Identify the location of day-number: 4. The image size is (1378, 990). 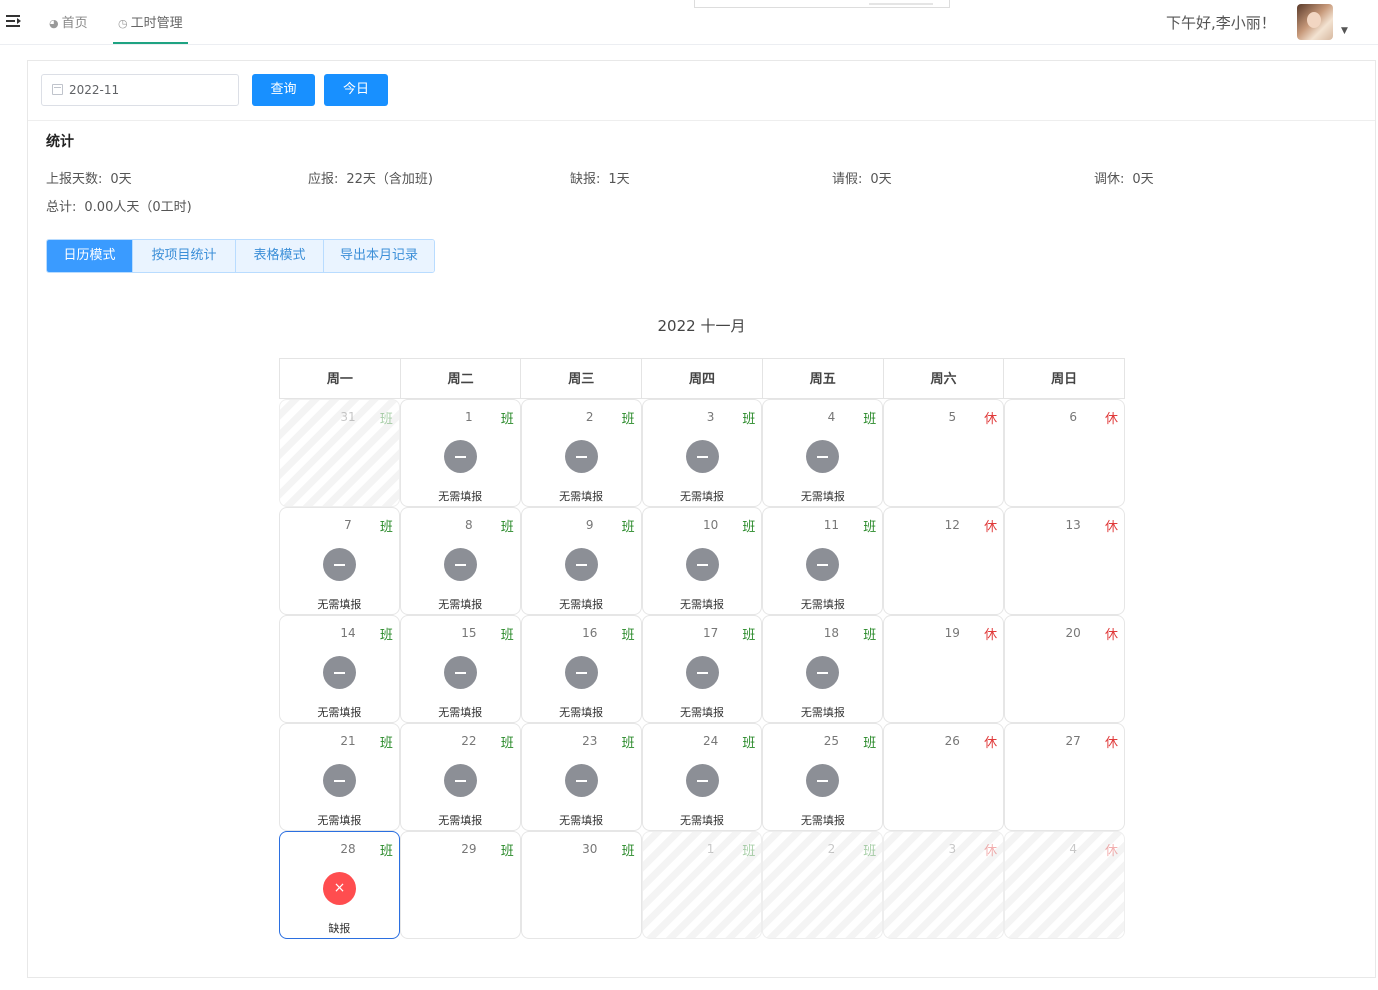
(831, 417).